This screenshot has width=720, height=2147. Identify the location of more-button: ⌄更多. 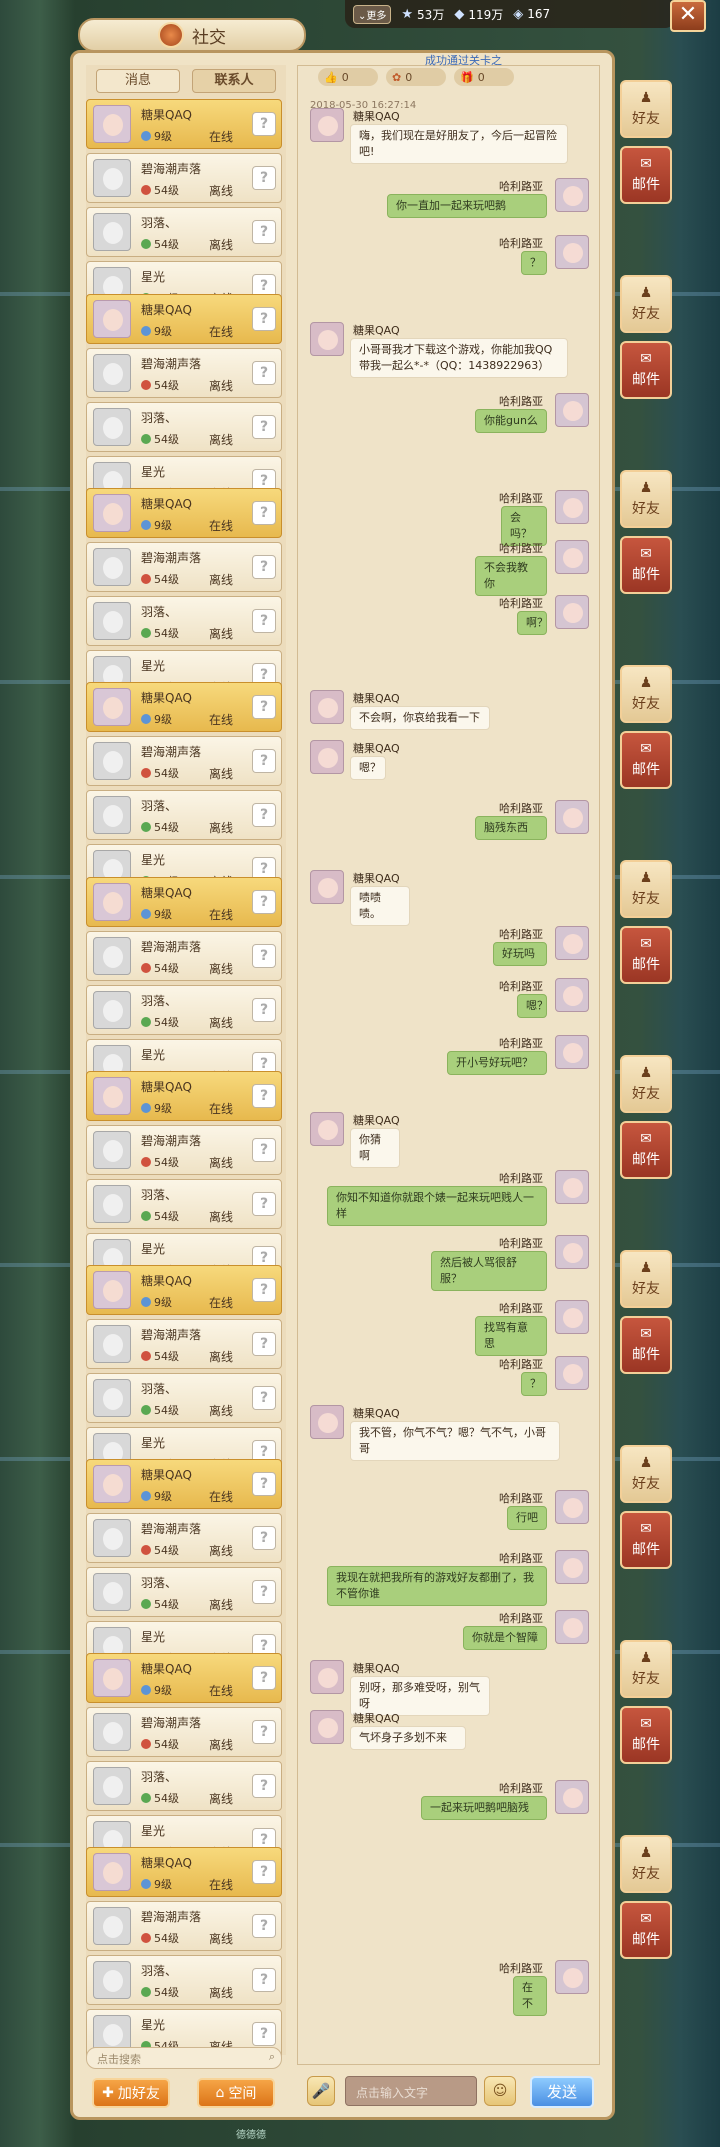
(372, 14).